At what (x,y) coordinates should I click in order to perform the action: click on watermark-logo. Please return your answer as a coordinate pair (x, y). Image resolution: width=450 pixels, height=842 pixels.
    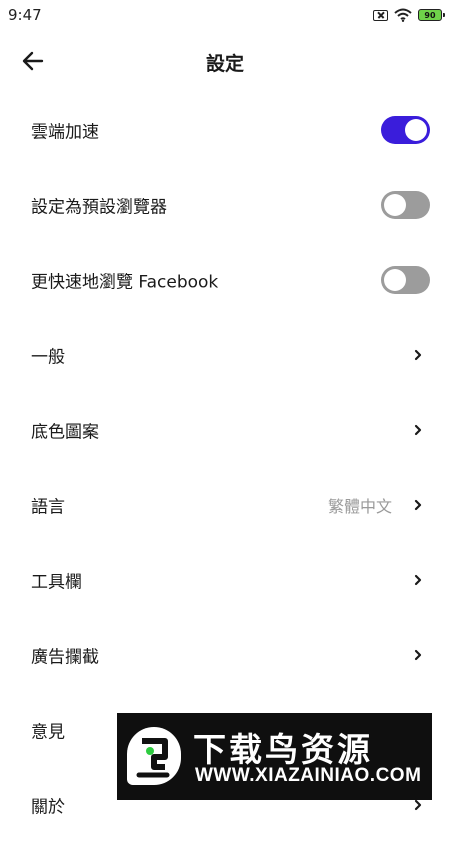
    Looking at the image, I should click on (154, 756).